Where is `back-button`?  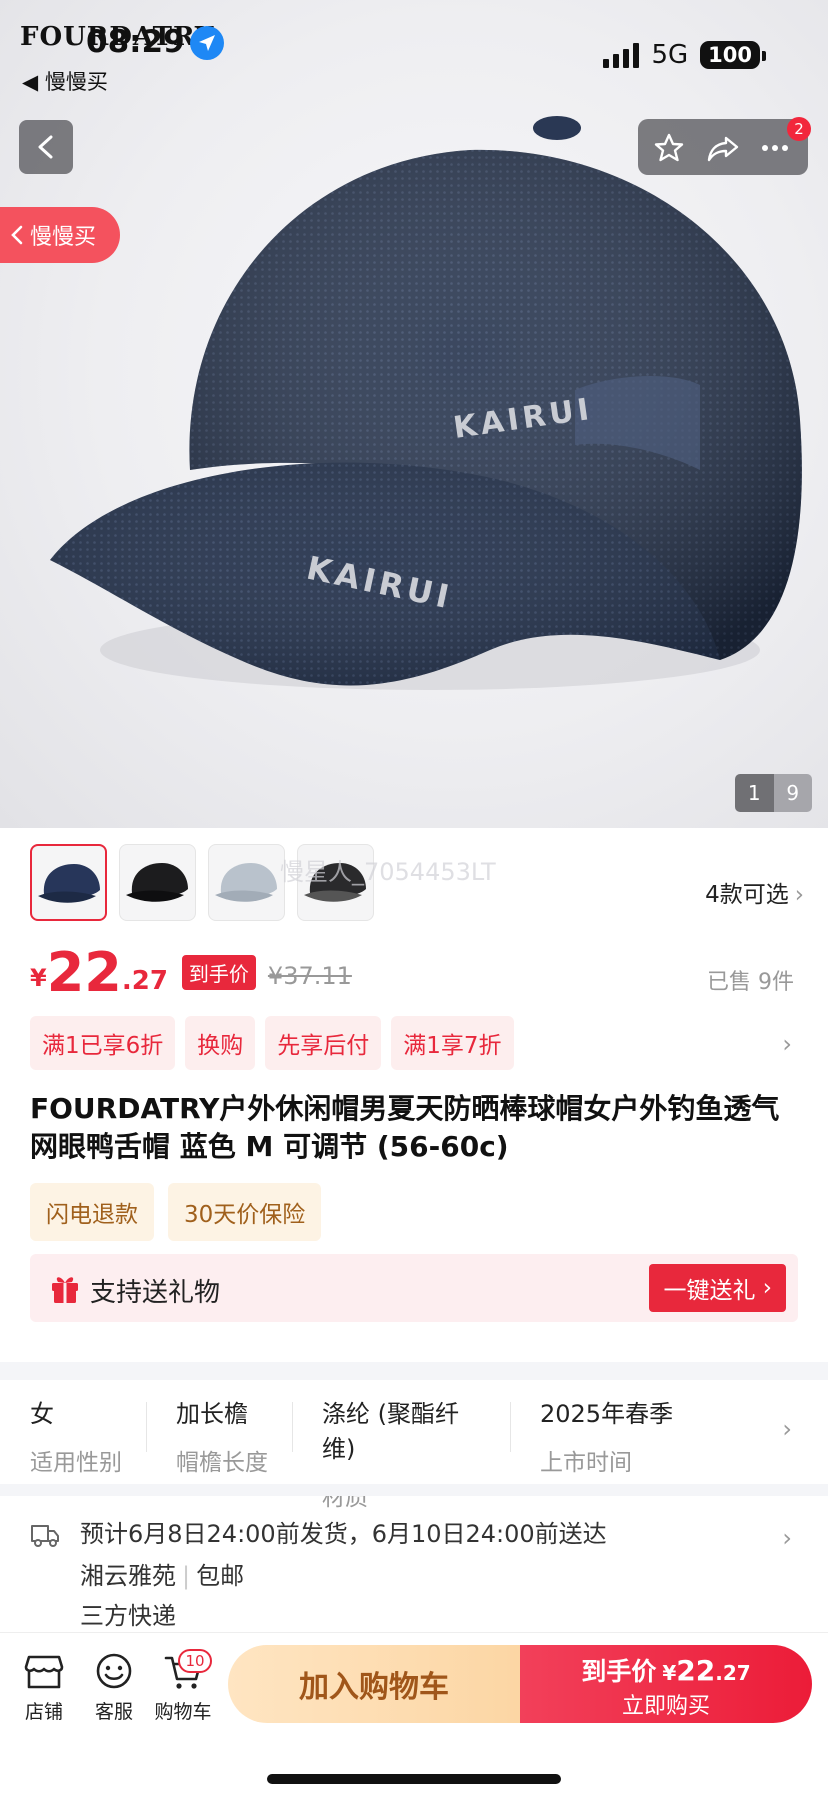
back-button is located at coordinates (46, 147).